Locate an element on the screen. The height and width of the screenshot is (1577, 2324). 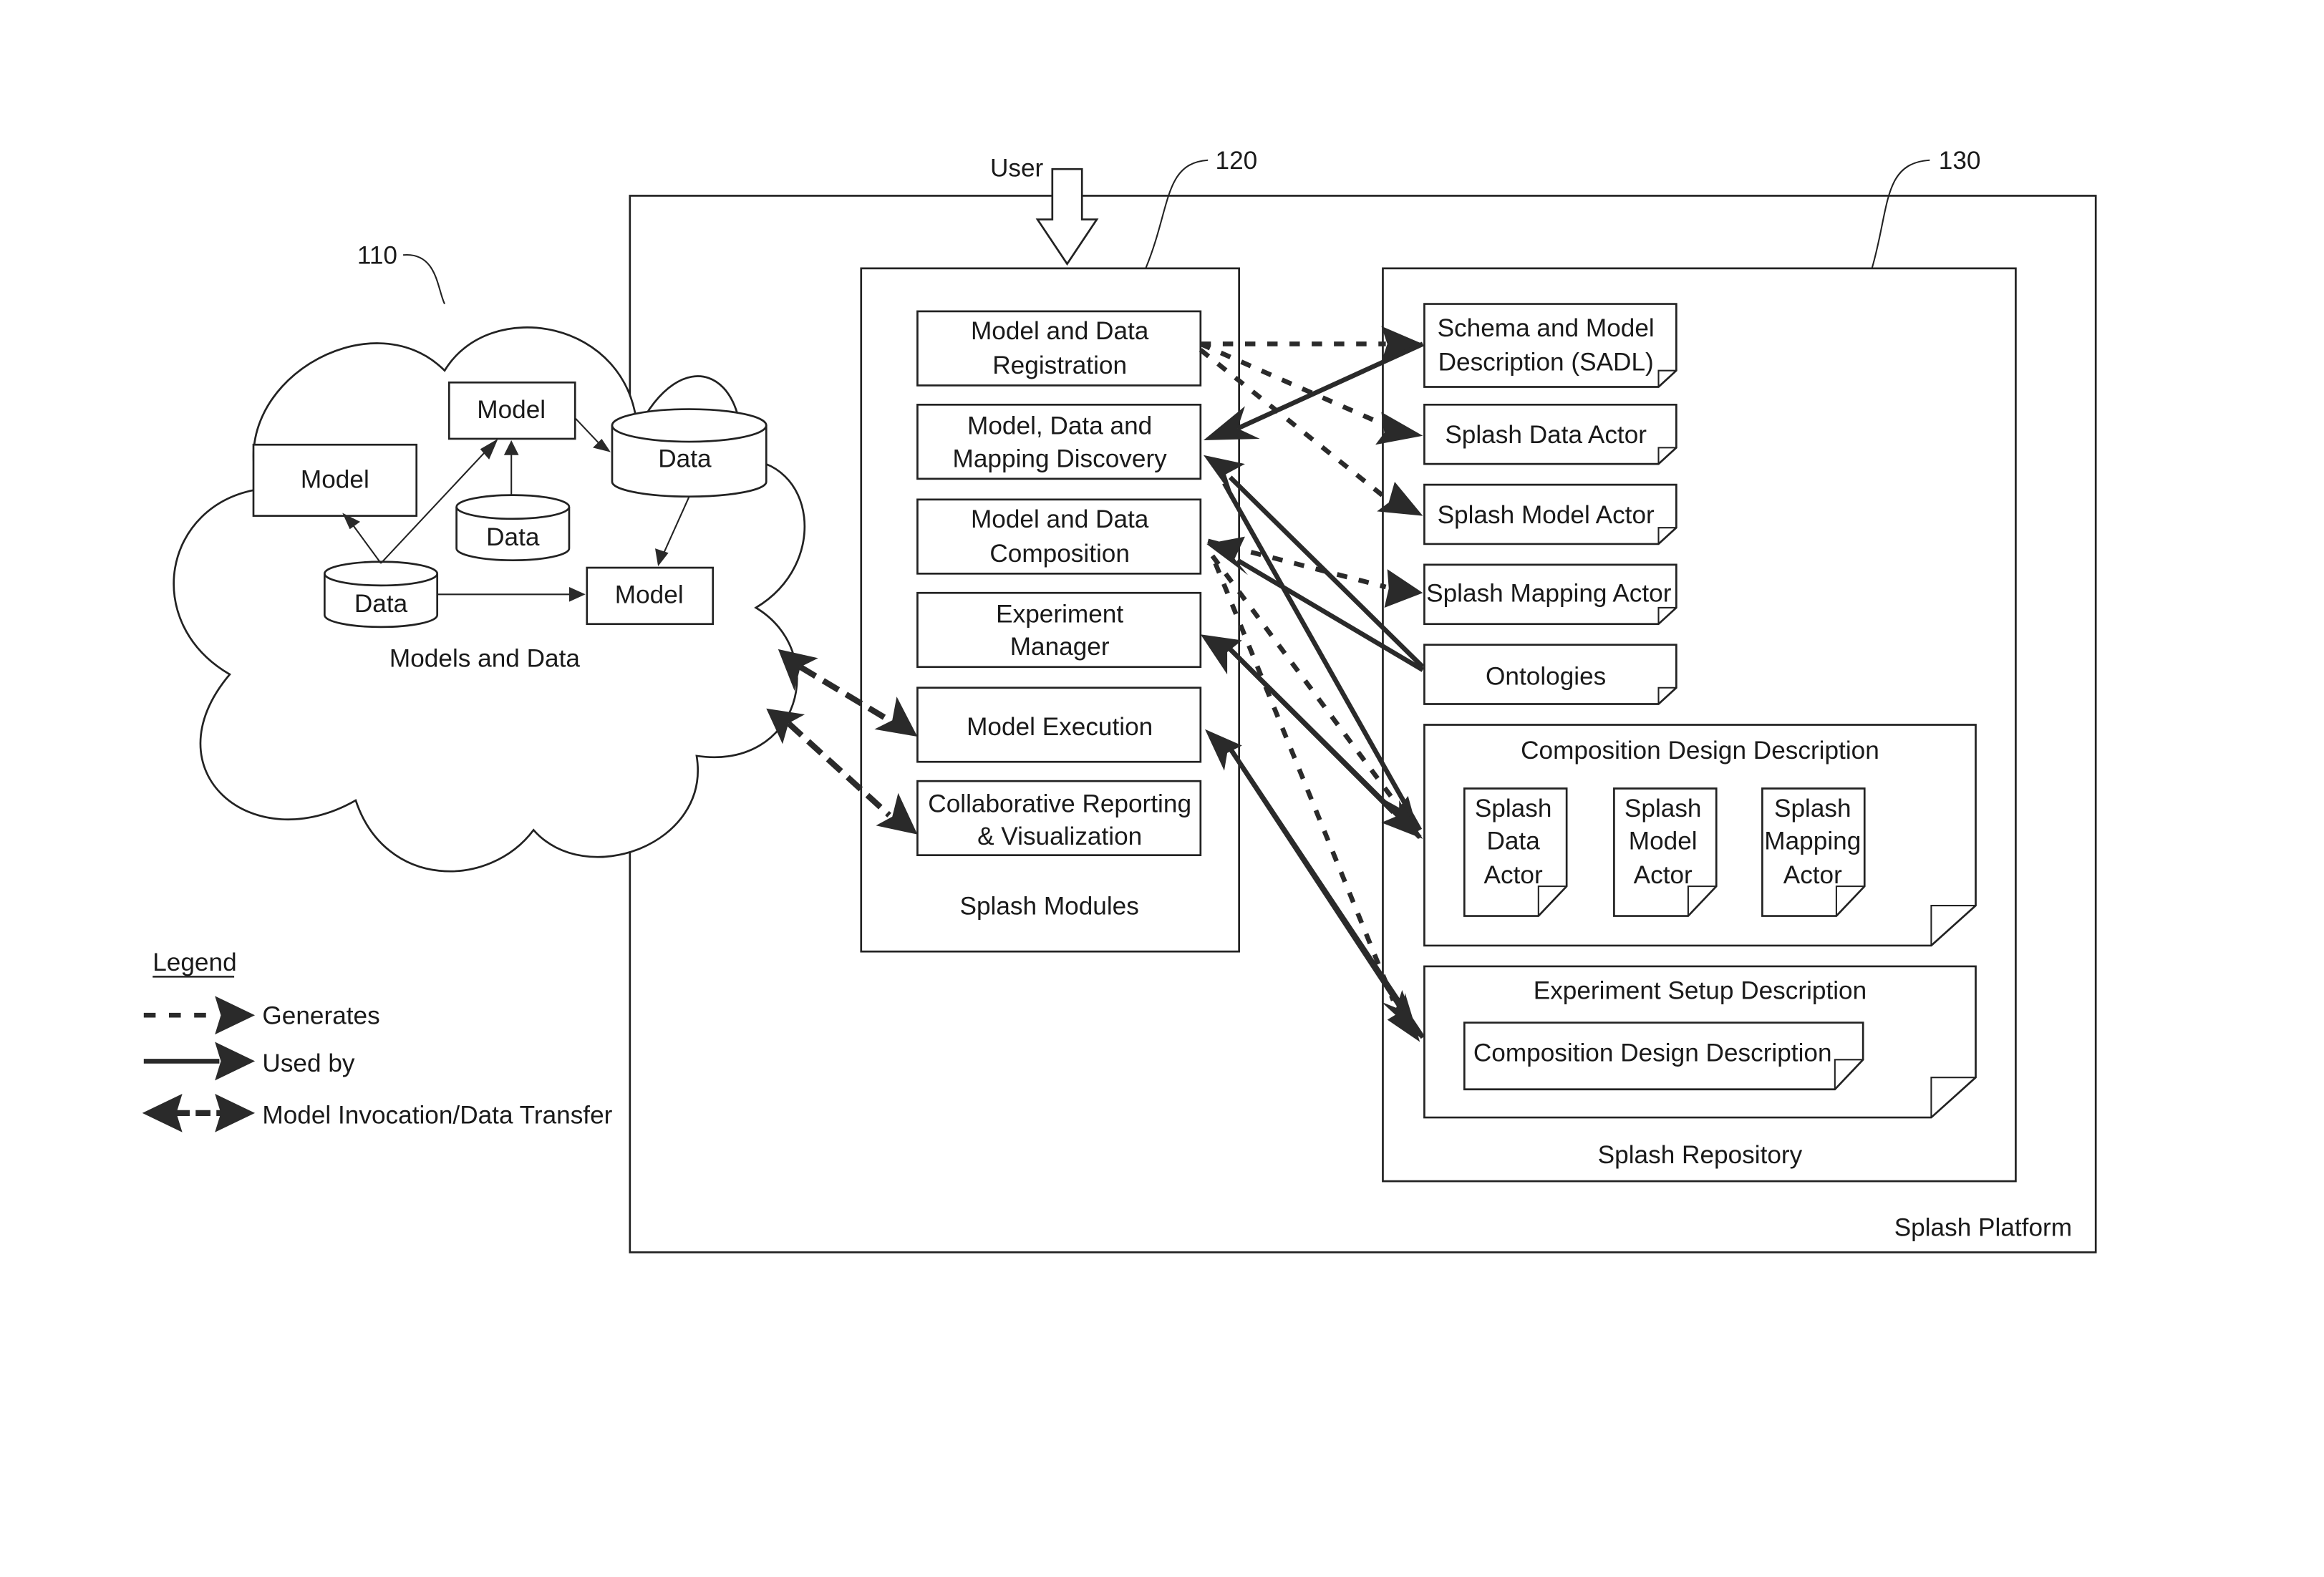
svg-text: Used by is located at coordinates (308, 1063).